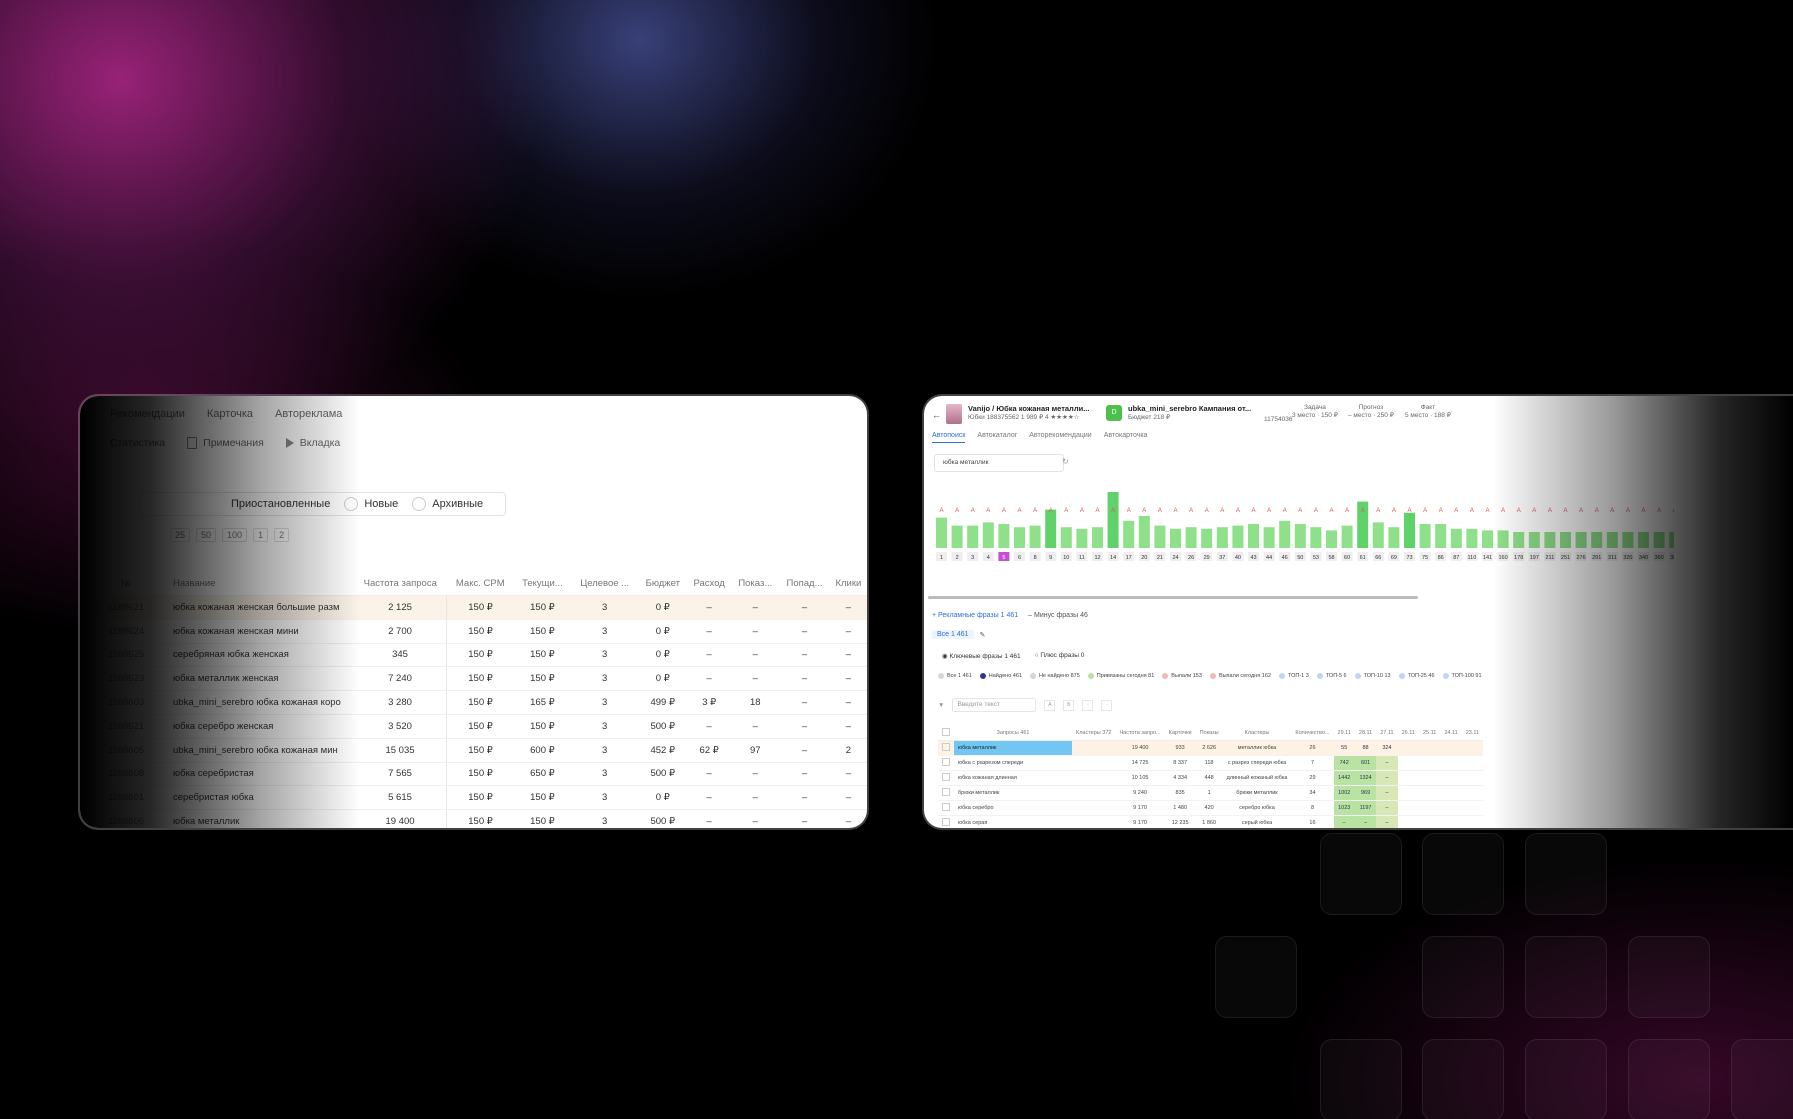 The width and height of the screenshot is (1793, 1119). Describe the element at coordinates (983, 635) in the screenshot. I see `edit-icon: ✎` at that location.